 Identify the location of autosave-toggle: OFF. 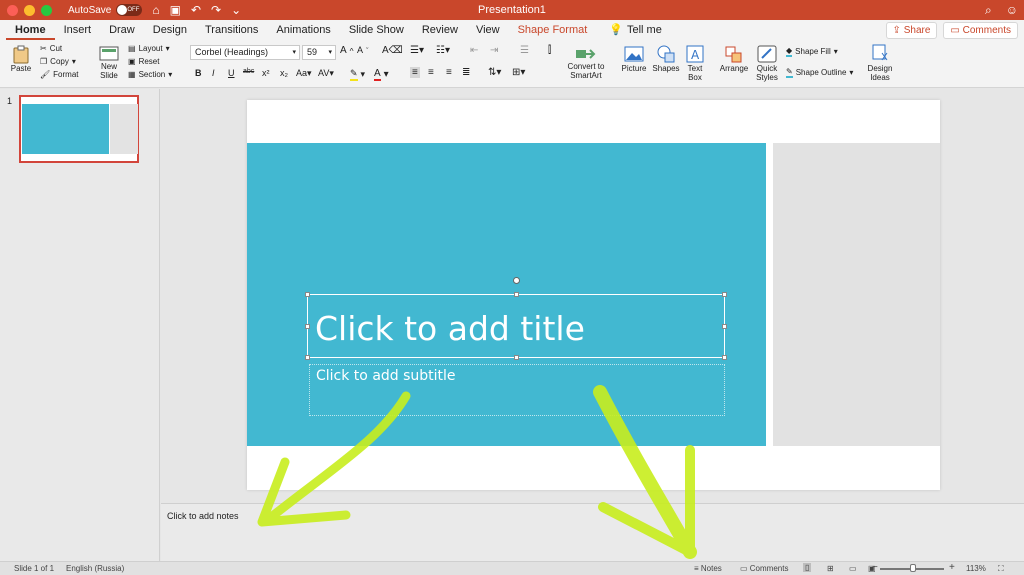
(129, 10).